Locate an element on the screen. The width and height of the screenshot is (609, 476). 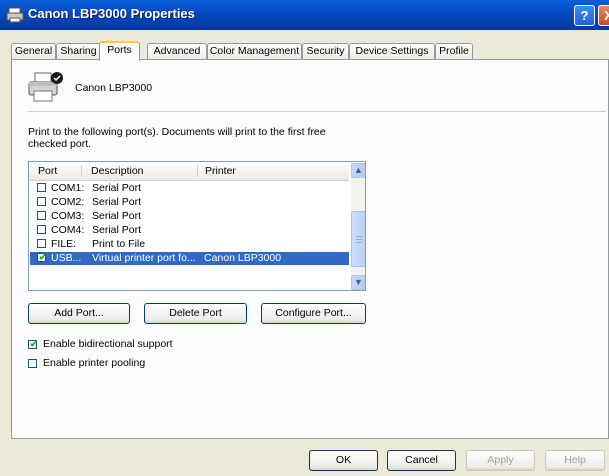
column-header-printer: Printer is located at coordinates (220, 171).